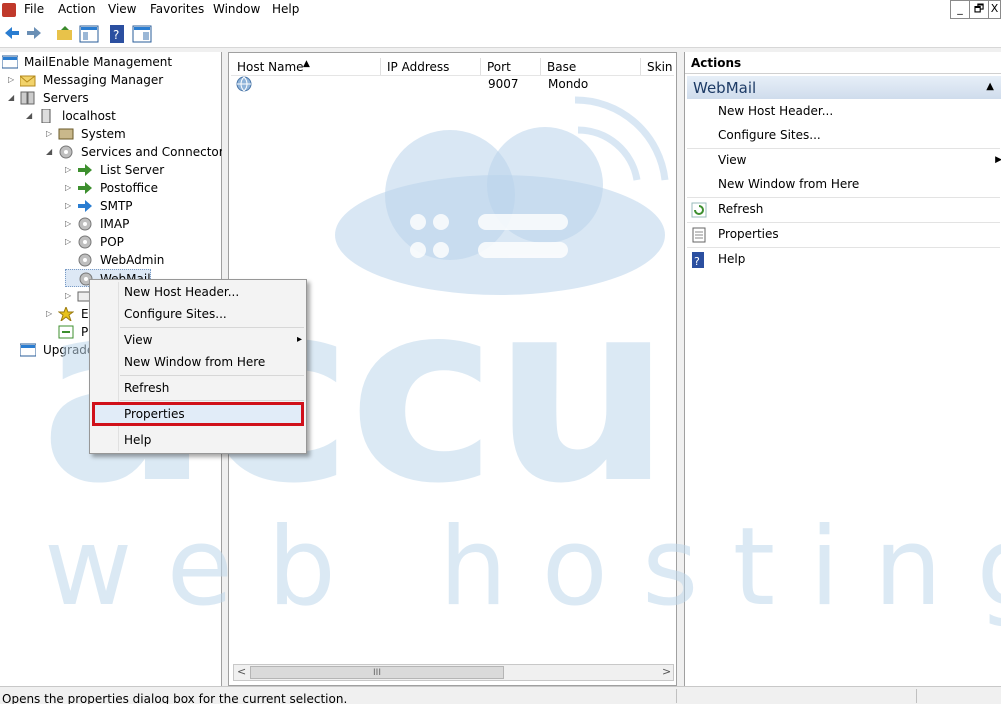 The height and width of the screenshot is (704, 1001). What do you see at coordinates (28, 98) in the screenshot?
I see `servers-icon` at bounding box center [28, 98].